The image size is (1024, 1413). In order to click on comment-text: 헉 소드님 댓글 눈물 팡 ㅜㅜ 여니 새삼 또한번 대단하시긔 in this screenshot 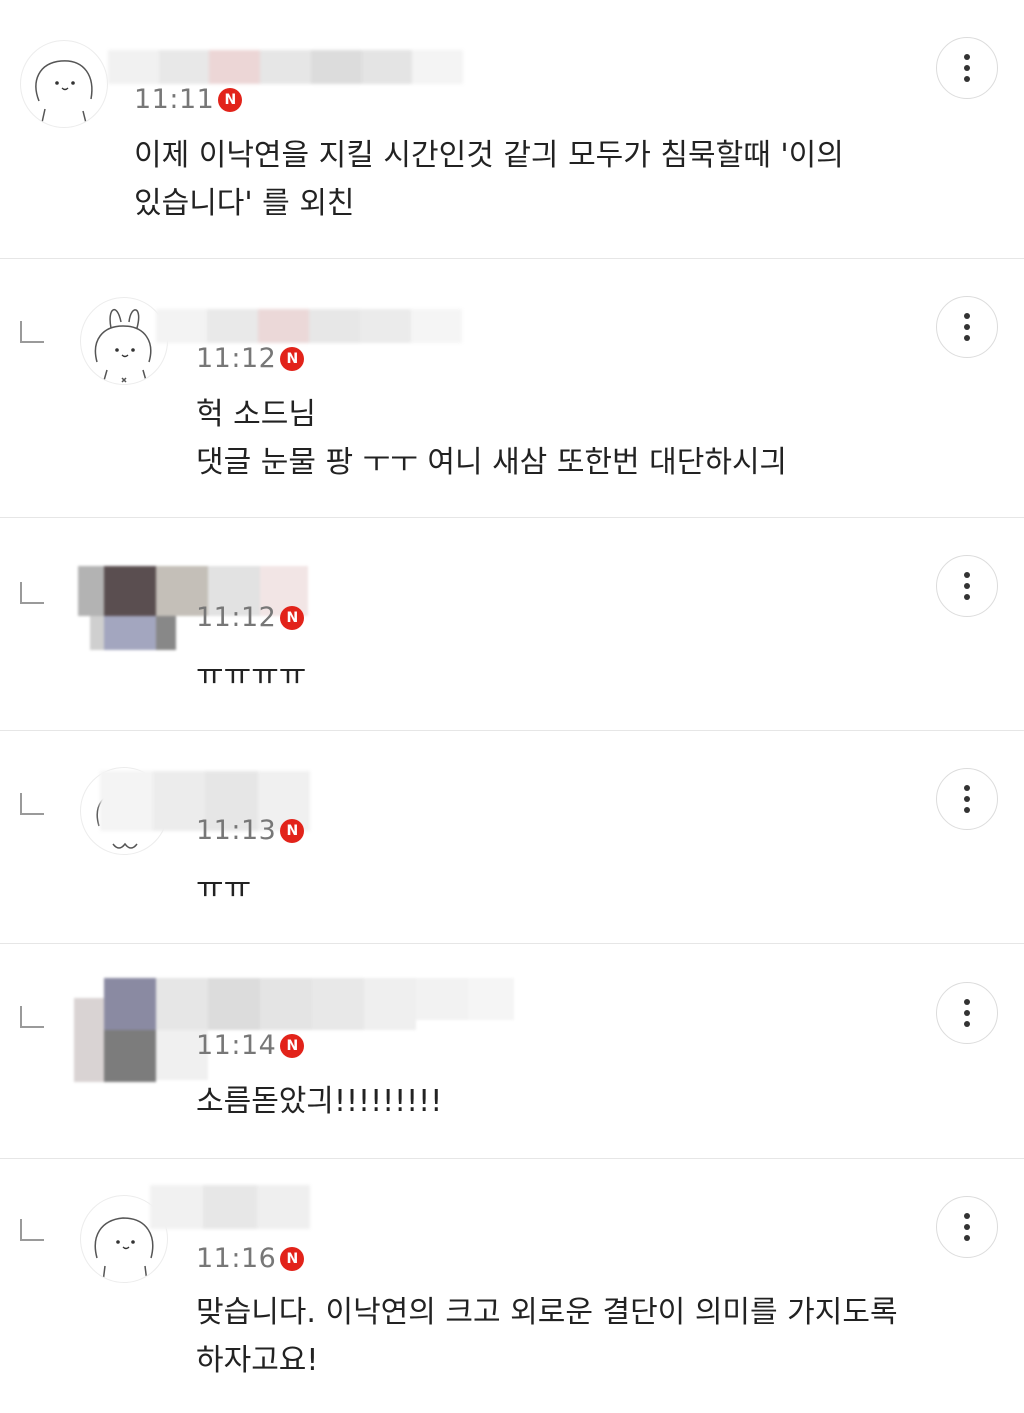, I will do `click(491, 439)`.